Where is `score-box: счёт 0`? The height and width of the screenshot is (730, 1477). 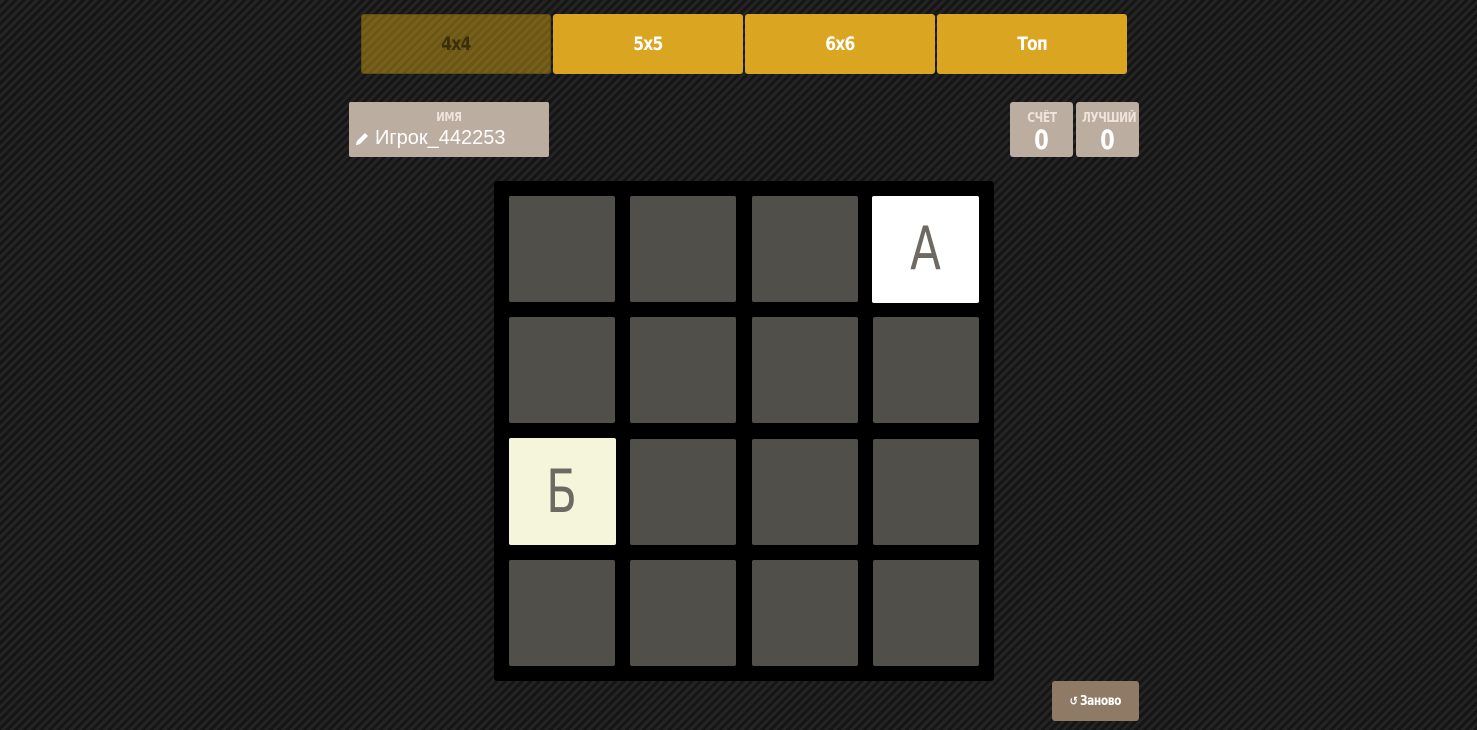 score-box: счёт 0 is located at coordinates (1041, 129).